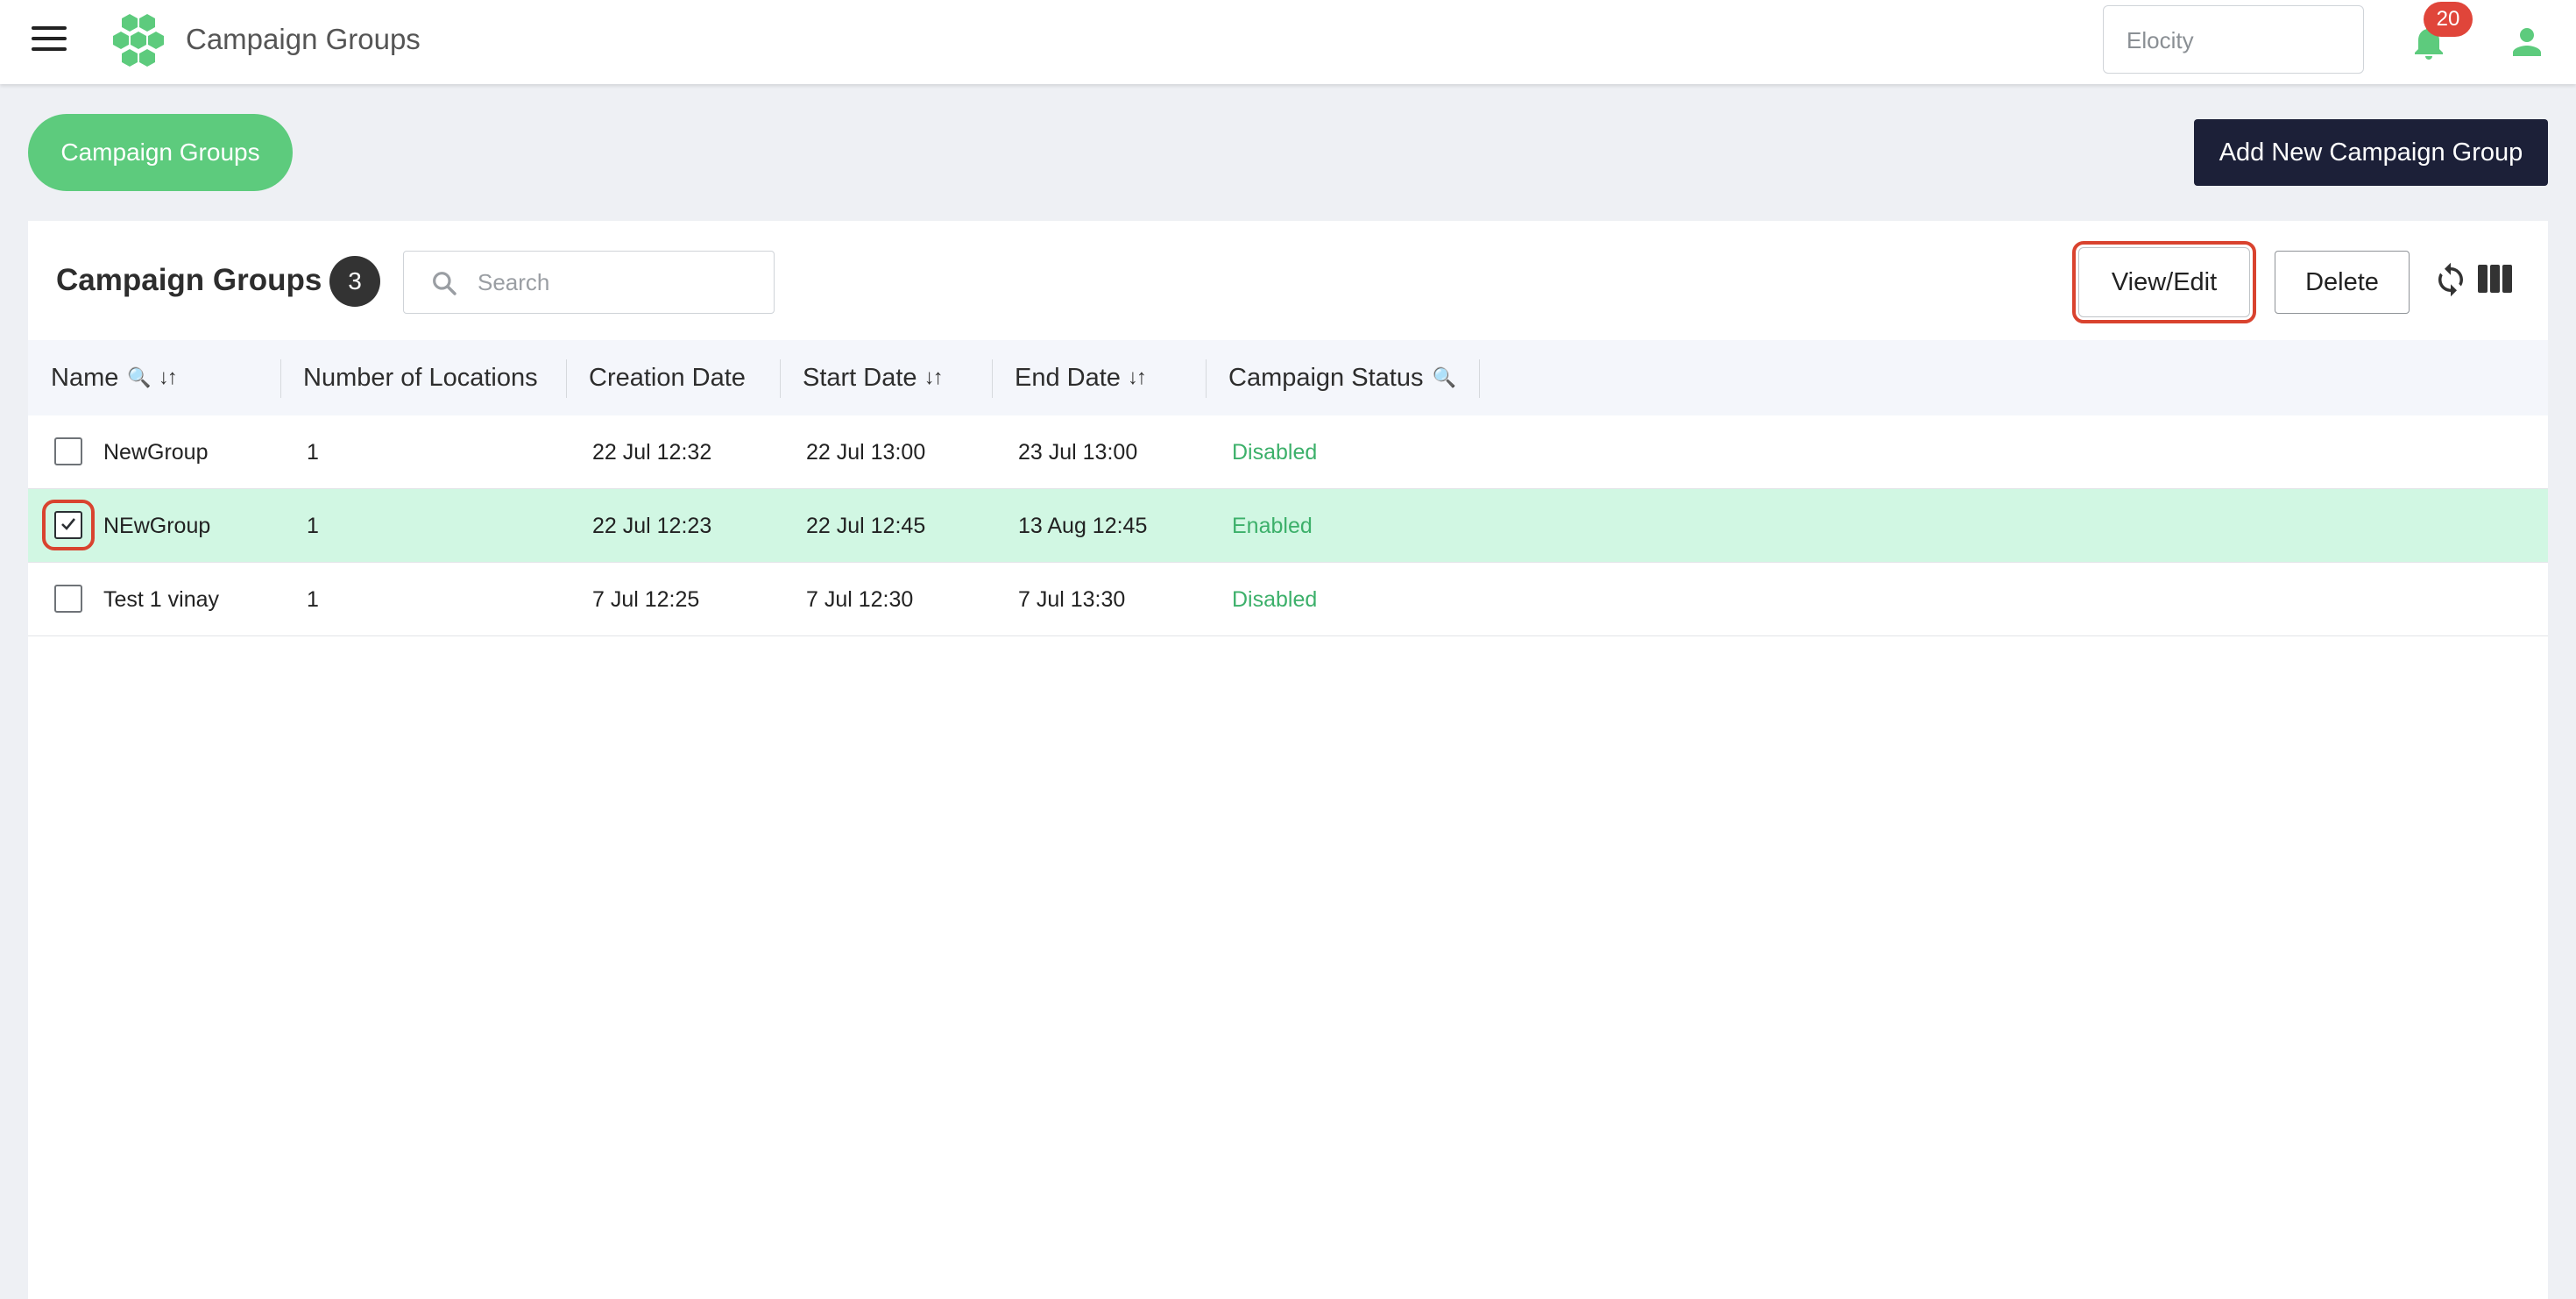 This screenshot has height=1299, width=2576. I want to click on column-header-start-date: Start Date ↓↑, so click(873, 377).